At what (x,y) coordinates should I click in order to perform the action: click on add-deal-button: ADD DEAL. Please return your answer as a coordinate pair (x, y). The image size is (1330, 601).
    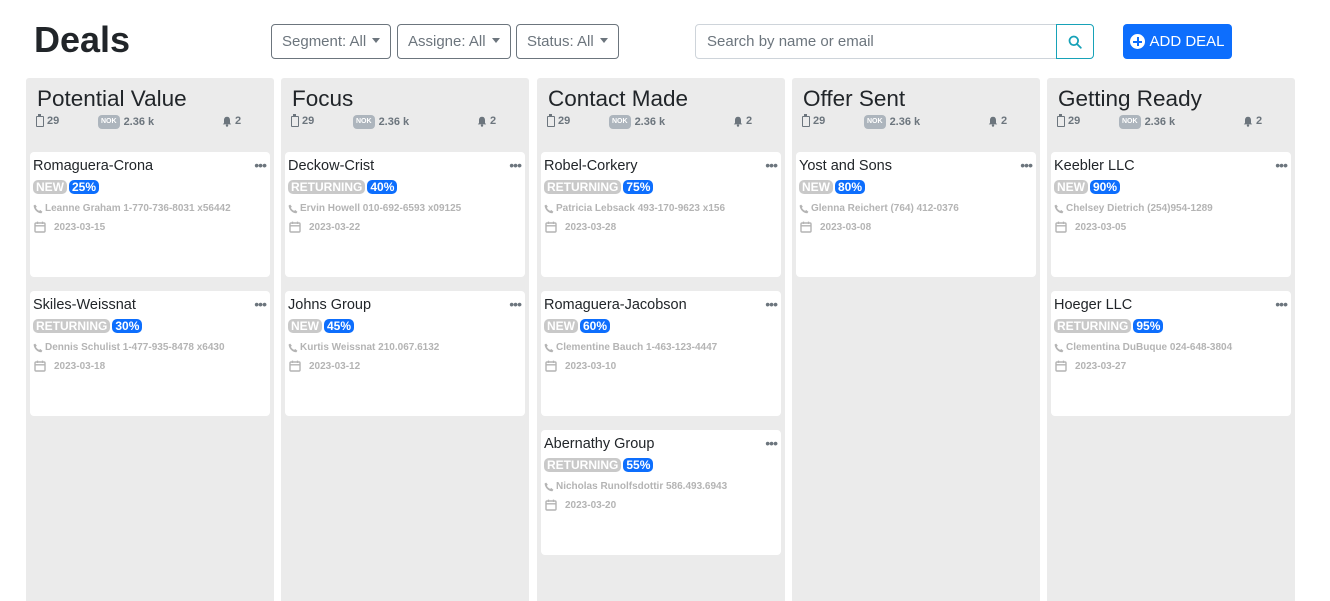
    Looking at the image, I should click on (1177, 41).